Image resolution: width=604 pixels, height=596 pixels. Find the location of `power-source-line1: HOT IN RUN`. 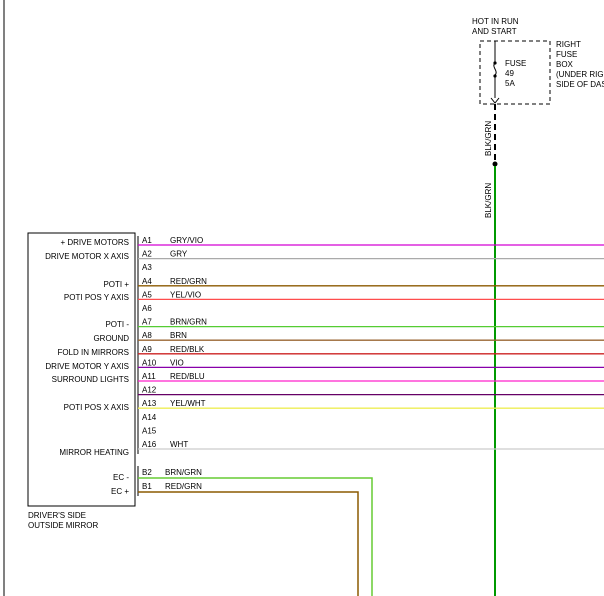

power-source-line1: HOT IN RUN is located at coordinates (495, 21).